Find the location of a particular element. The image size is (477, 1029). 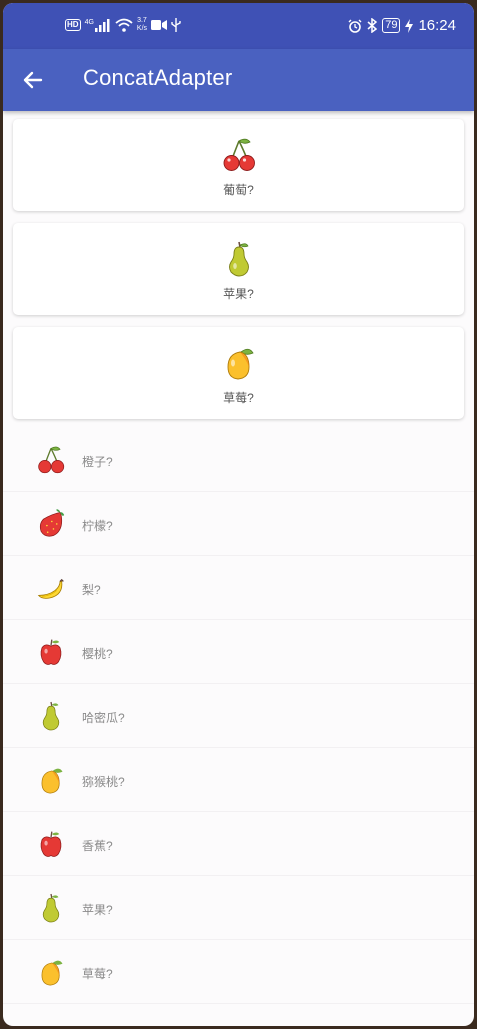

alarm-icon is located at coordinates (355, 26).